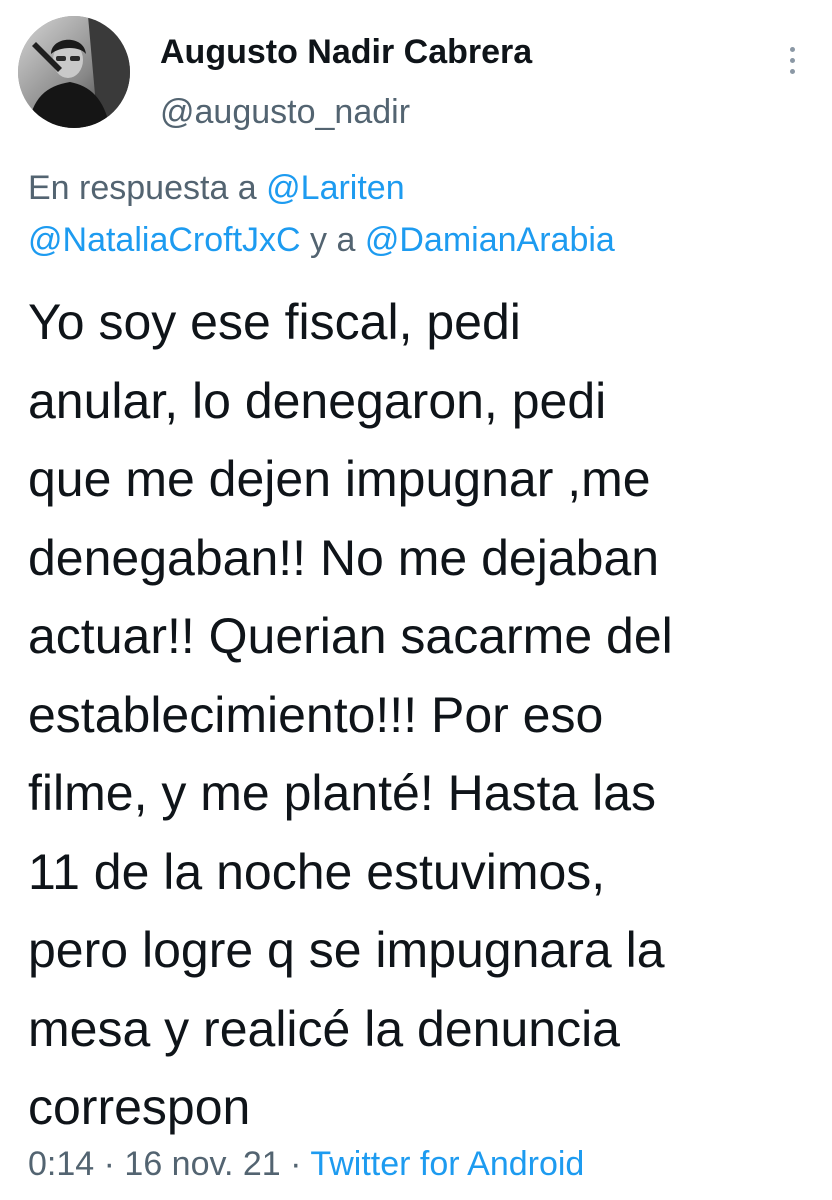  What do you see at coordinates (350, 636) in the screenshot?
I see `tweet-text-line: actuar!! Querian sacarme del` at bounding box center [350, 636].